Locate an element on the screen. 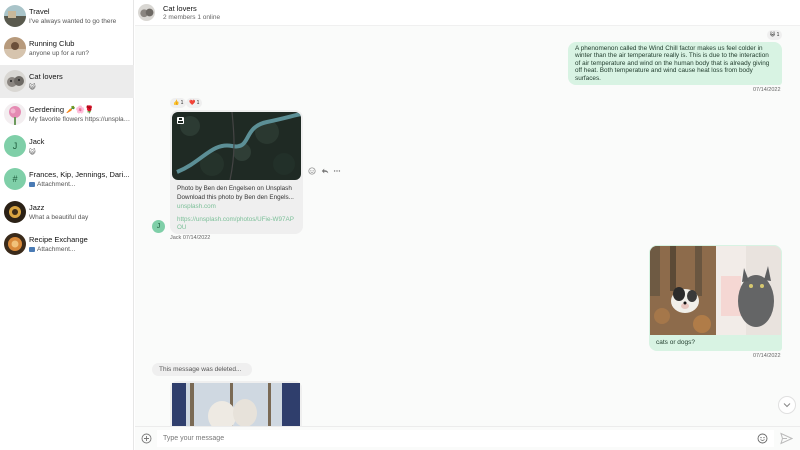  reaction-badge: 😺 1 is located at coordinates (775, 35).